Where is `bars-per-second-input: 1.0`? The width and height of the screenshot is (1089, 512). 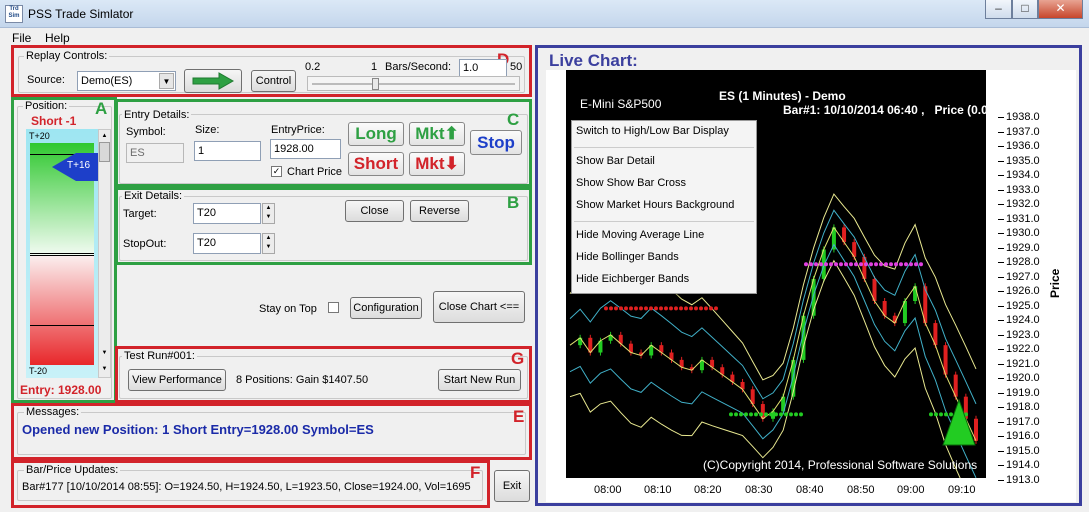 bars-per-second-input: 1.0 is located at coordinates (483, 68).